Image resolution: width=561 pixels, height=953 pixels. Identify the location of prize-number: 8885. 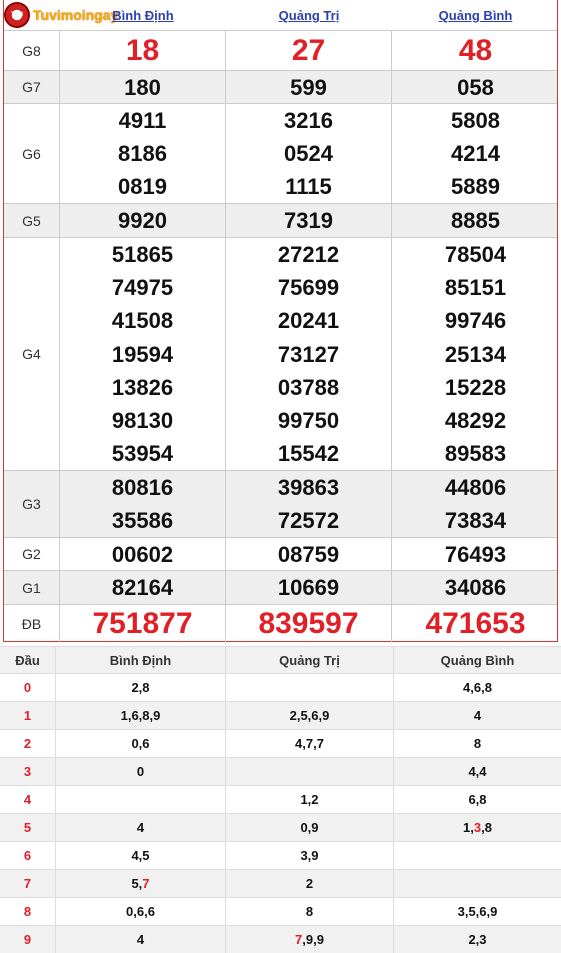
(475, 220).